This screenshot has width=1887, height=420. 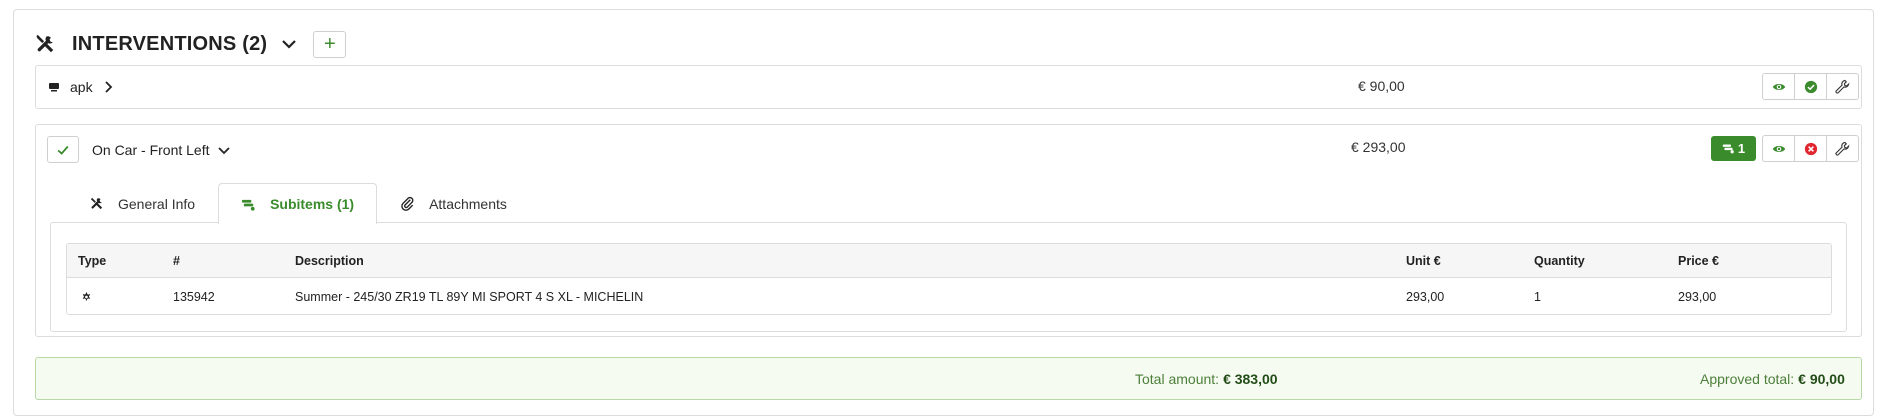 I want to click on gear-icon, so click(x=86, y=296).